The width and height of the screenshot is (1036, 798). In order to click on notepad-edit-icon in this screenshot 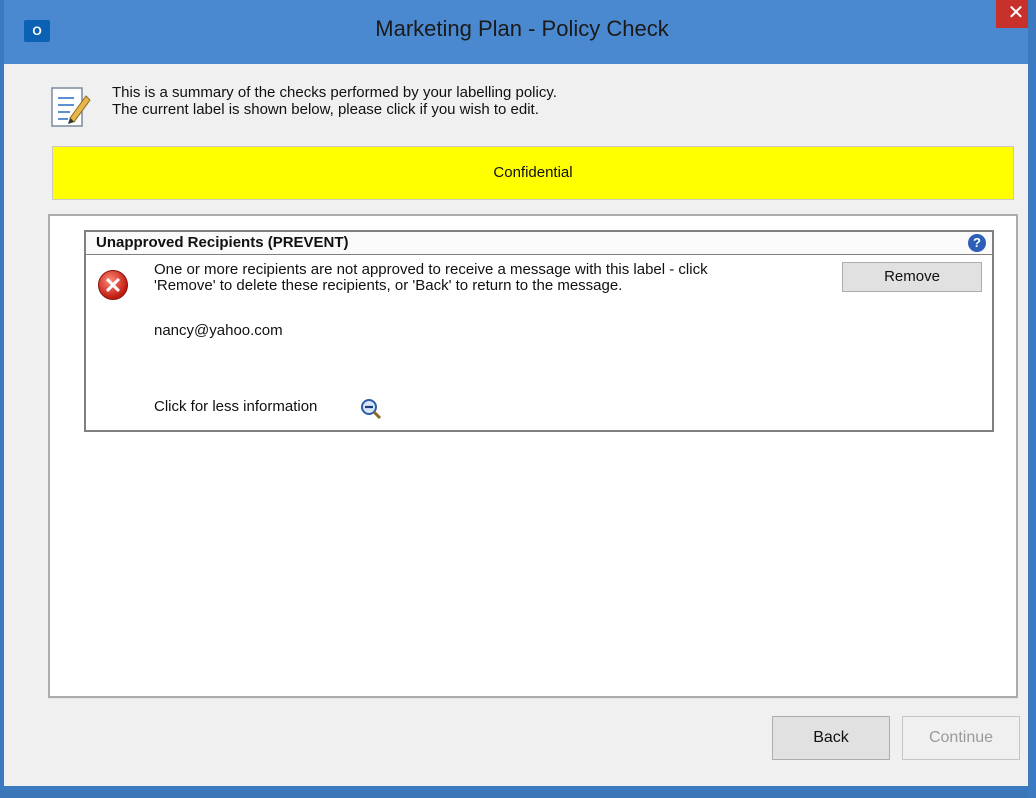, I will do `click(71, 107)`.